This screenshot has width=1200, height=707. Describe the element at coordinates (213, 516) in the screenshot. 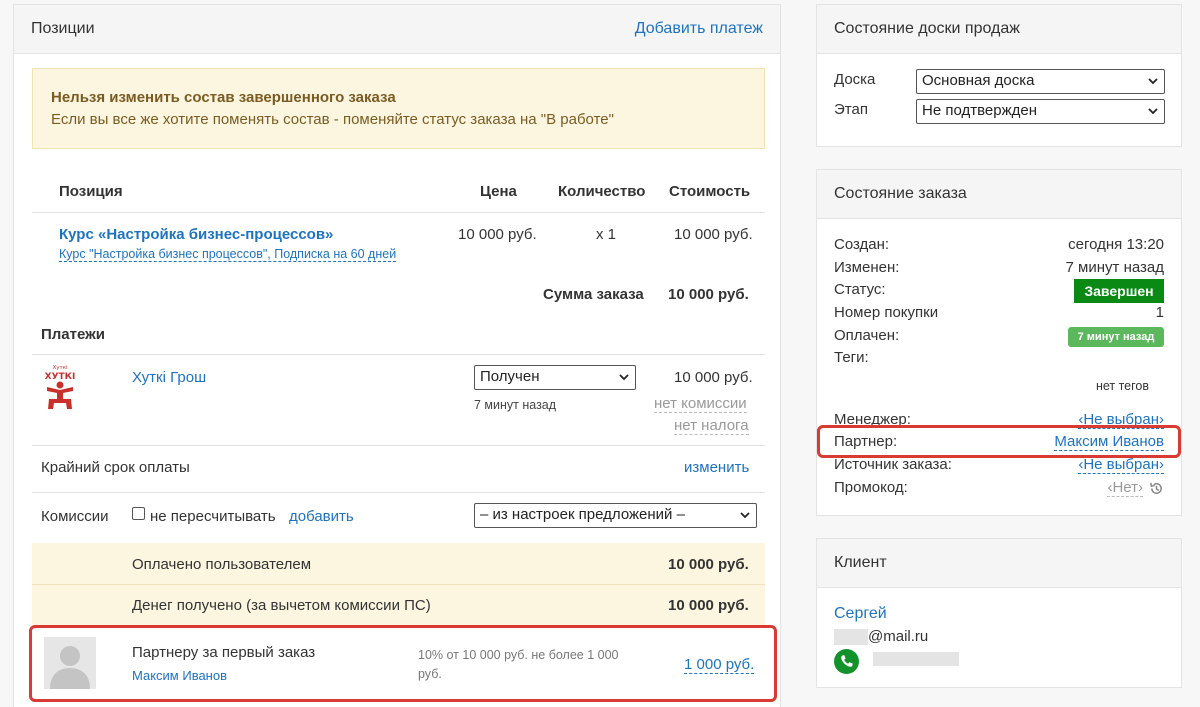

I see `no-recalc-label: не пересчитывать` at that location.